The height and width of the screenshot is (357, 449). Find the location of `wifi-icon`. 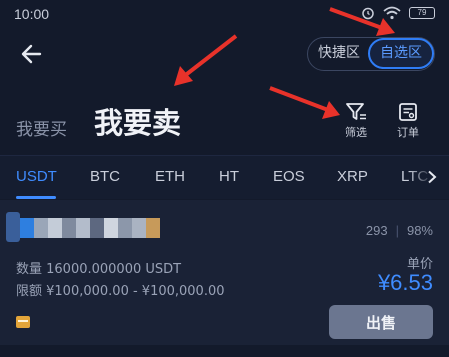

wifi-icon is located at coordinates (392, 13).